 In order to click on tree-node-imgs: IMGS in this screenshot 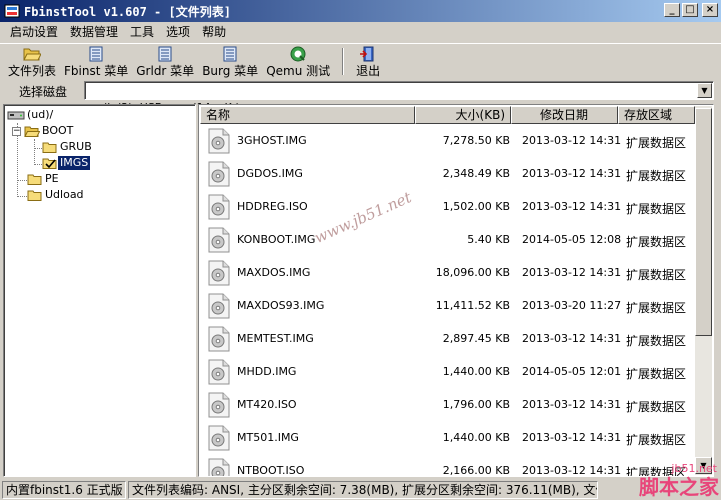, I will do `click(67, 163)`.